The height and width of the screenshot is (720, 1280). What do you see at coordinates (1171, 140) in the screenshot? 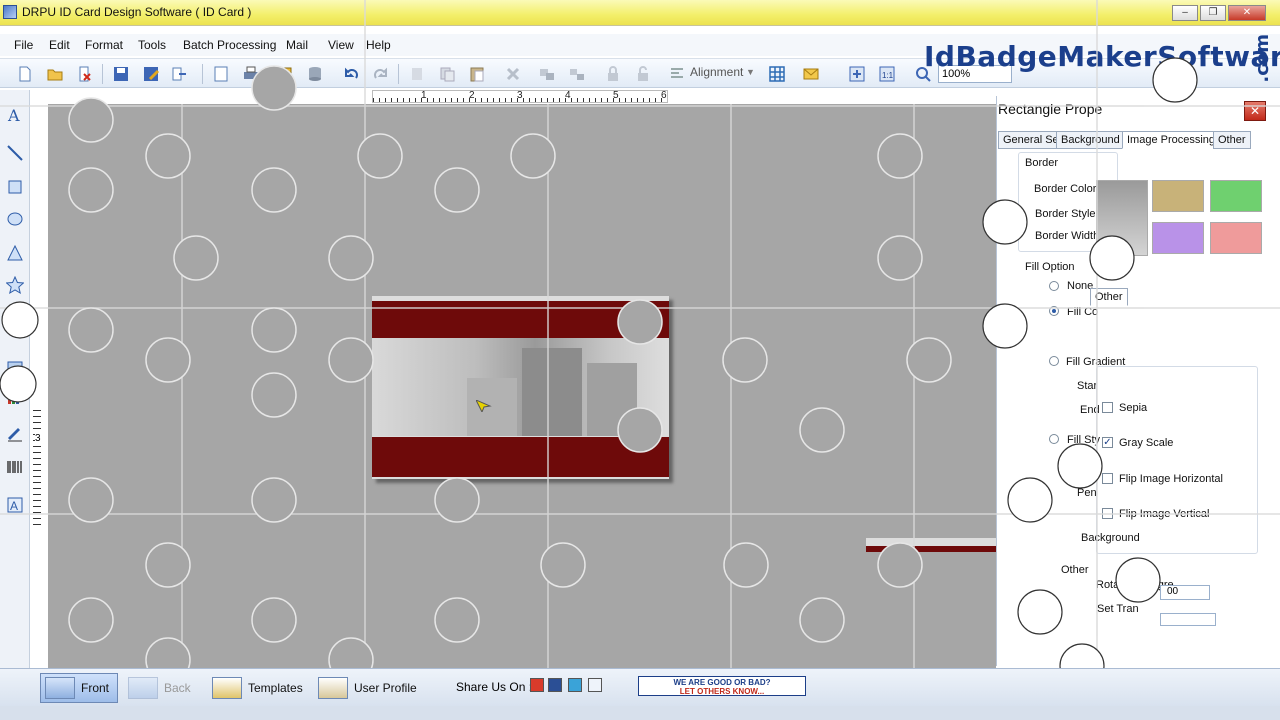
I see `tab-image-processing: Image Processing` at bounding box center [1171, 140].